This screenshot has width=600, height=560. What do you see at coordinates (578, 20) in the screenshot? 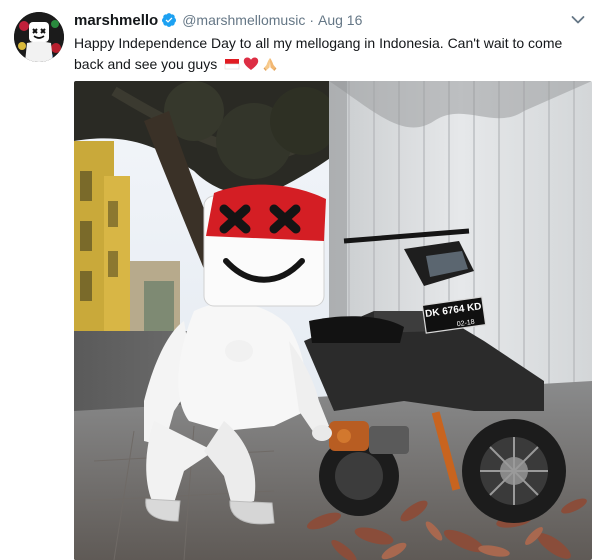
I see `chevron-down-icon` at bounding box center [578, 20].